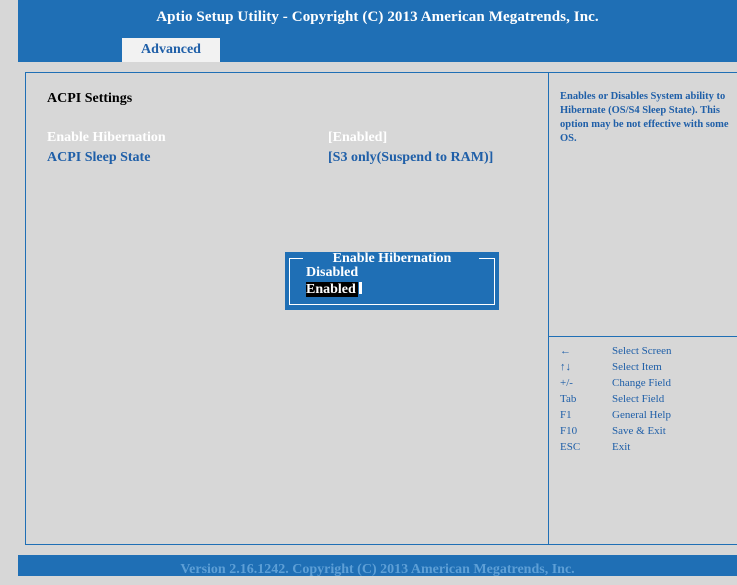 This screenshot has height=585, width=737. What do you see at coordinates (98, 158) in the screenshot?
I see `setting-label-acpi-sleep-state: ACPI Sleep State` at bounding box center [98, 158].